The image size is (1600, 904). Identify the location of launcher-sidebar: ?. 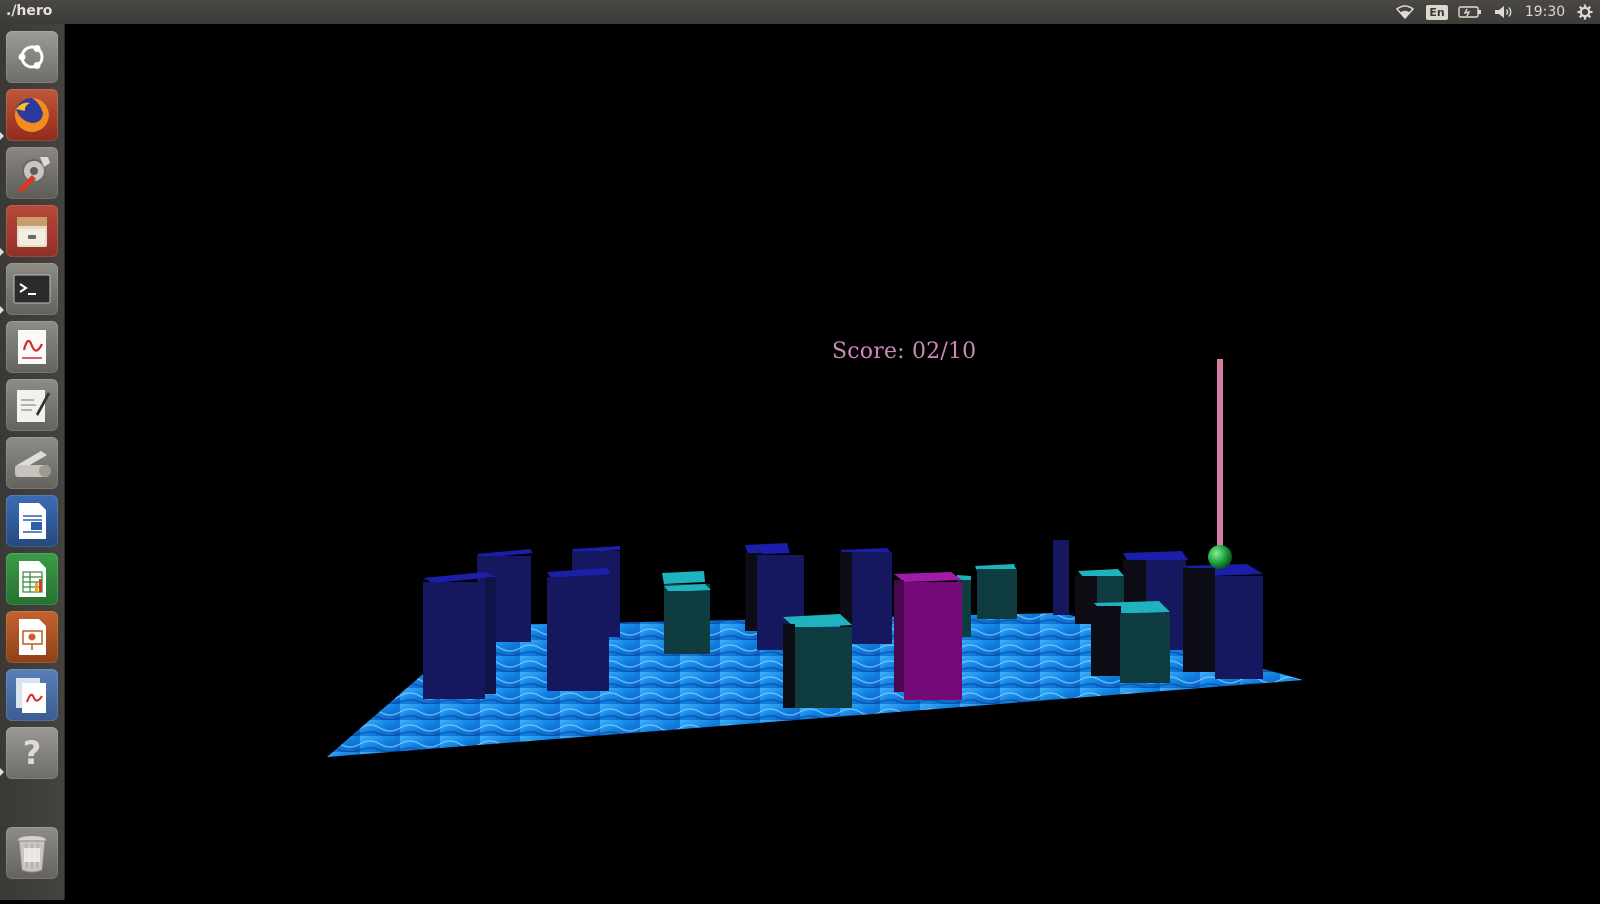
(32, 462).